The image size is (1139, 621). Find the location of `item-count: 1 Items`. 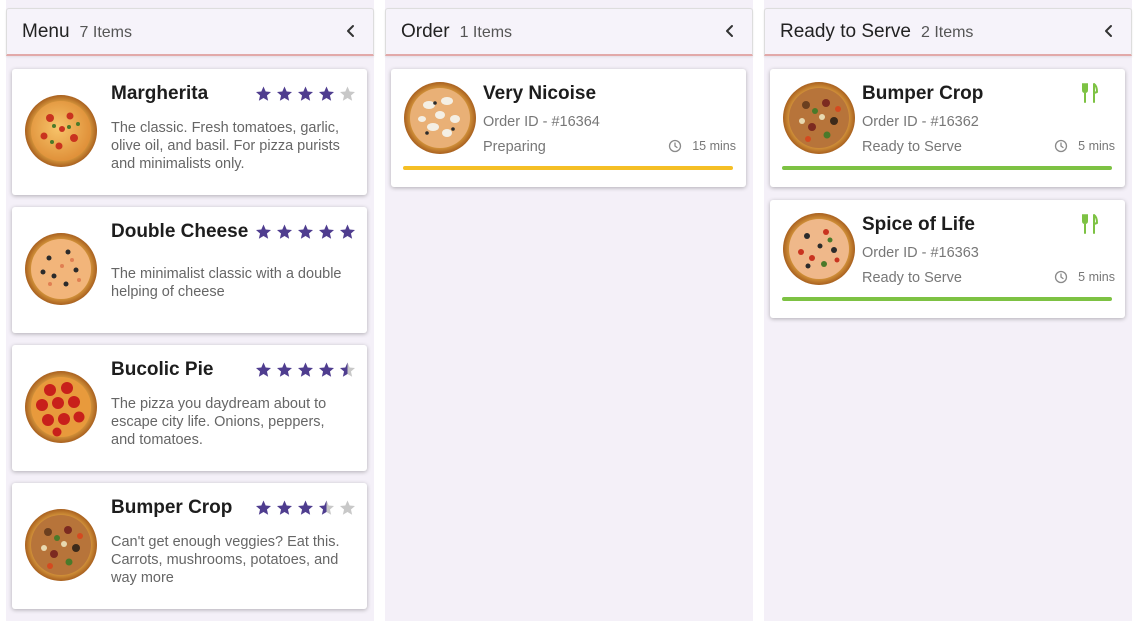

item-count: 1 Items is located at coordinates (486, 32).